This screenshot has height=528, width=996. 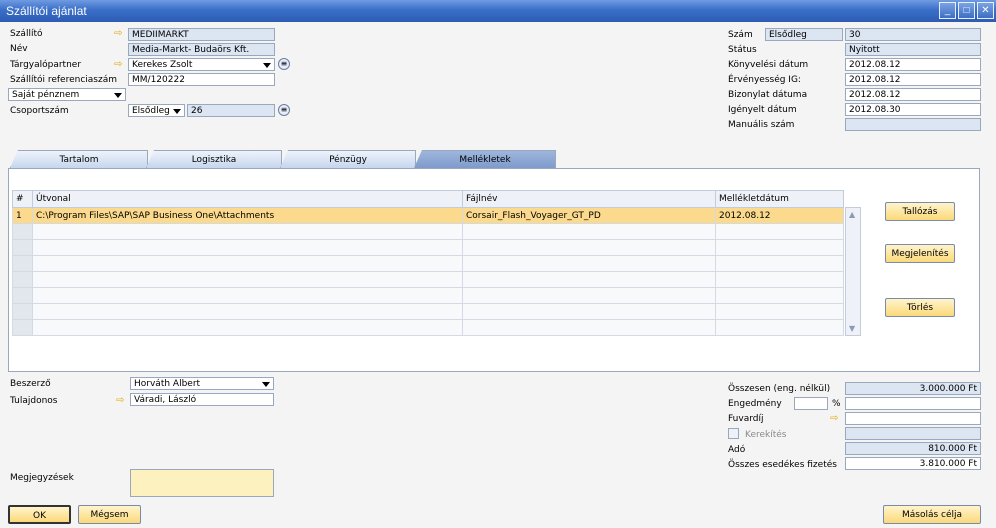 What do you see at coordinates (109, 514) in the screenshot?
I see `cancel-button: Mégsem` at bounding box center [109, 514].